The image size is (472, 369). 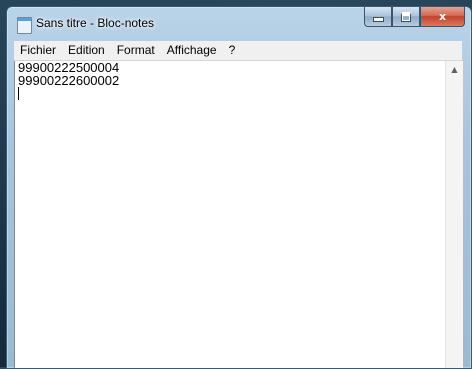 I want to click on menu-format: Format, so click(x=136, y=50).